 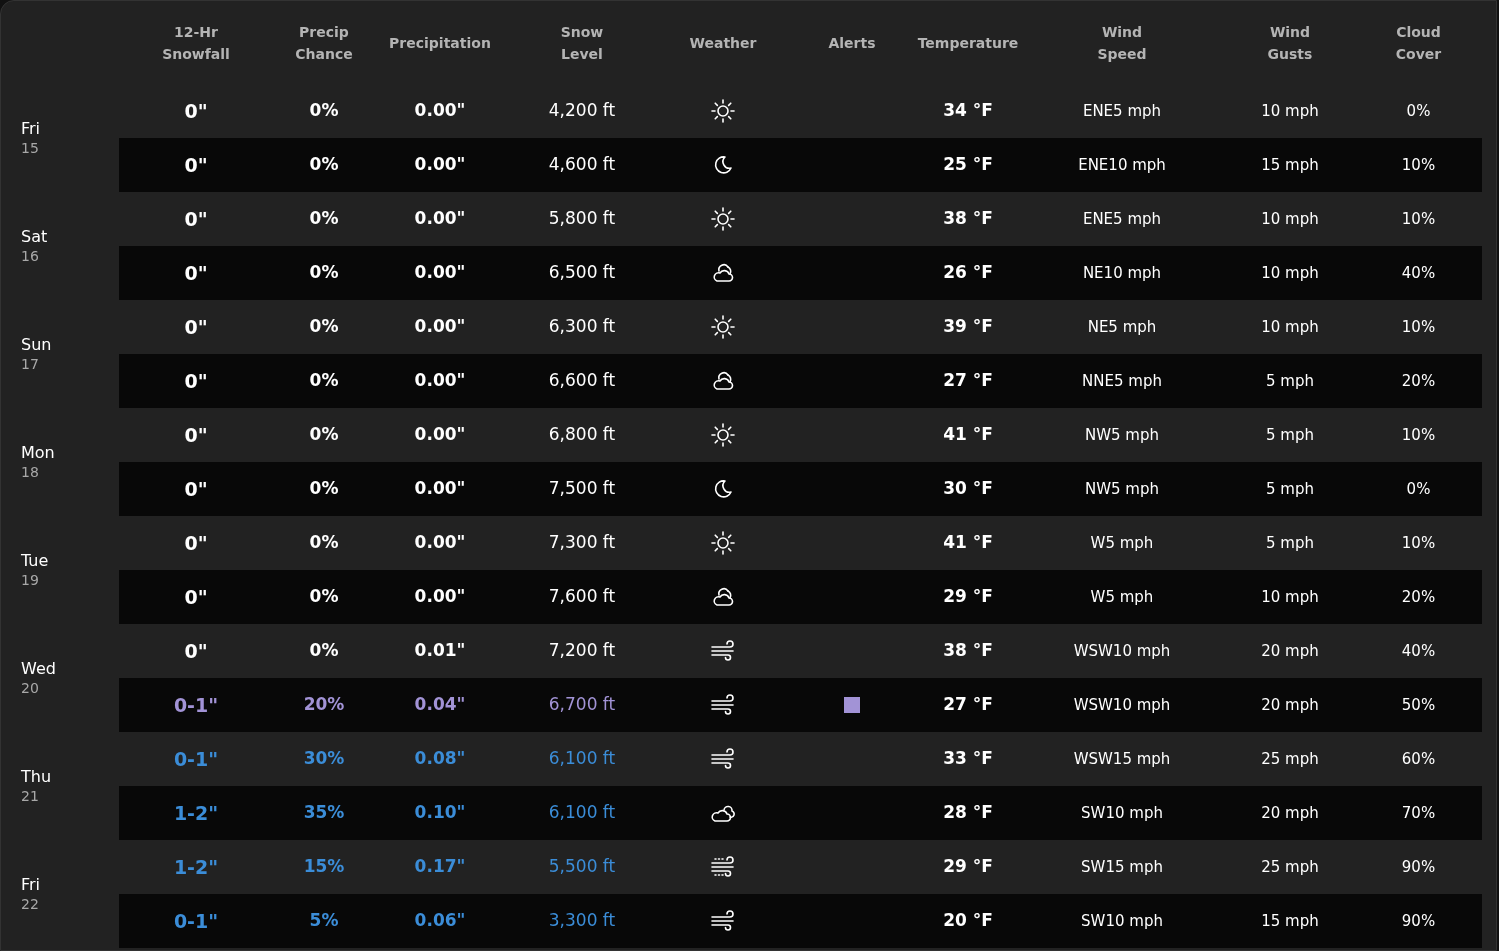 What do you see at coordinates (968, 165) in the screenshot?
I see `temperature: 25 °F` at bounding box center [968, 165].